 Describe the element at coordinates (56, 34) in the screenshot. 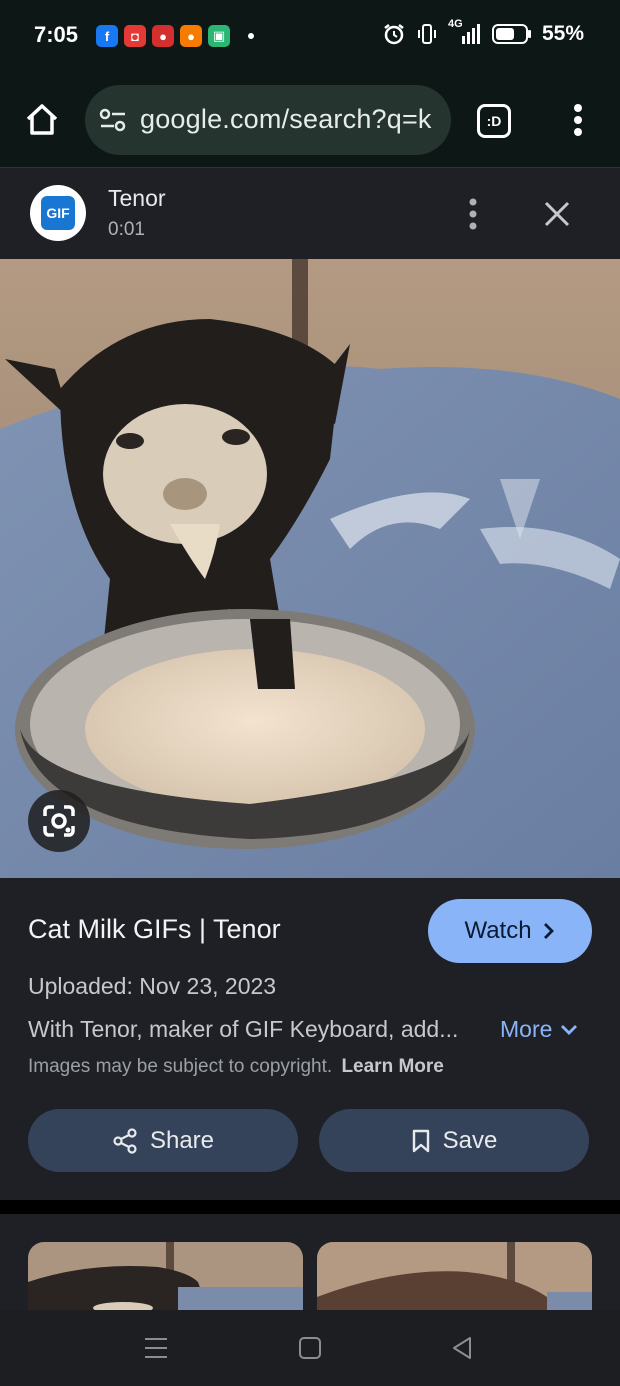

I see `status-time: 7:05` at that location.